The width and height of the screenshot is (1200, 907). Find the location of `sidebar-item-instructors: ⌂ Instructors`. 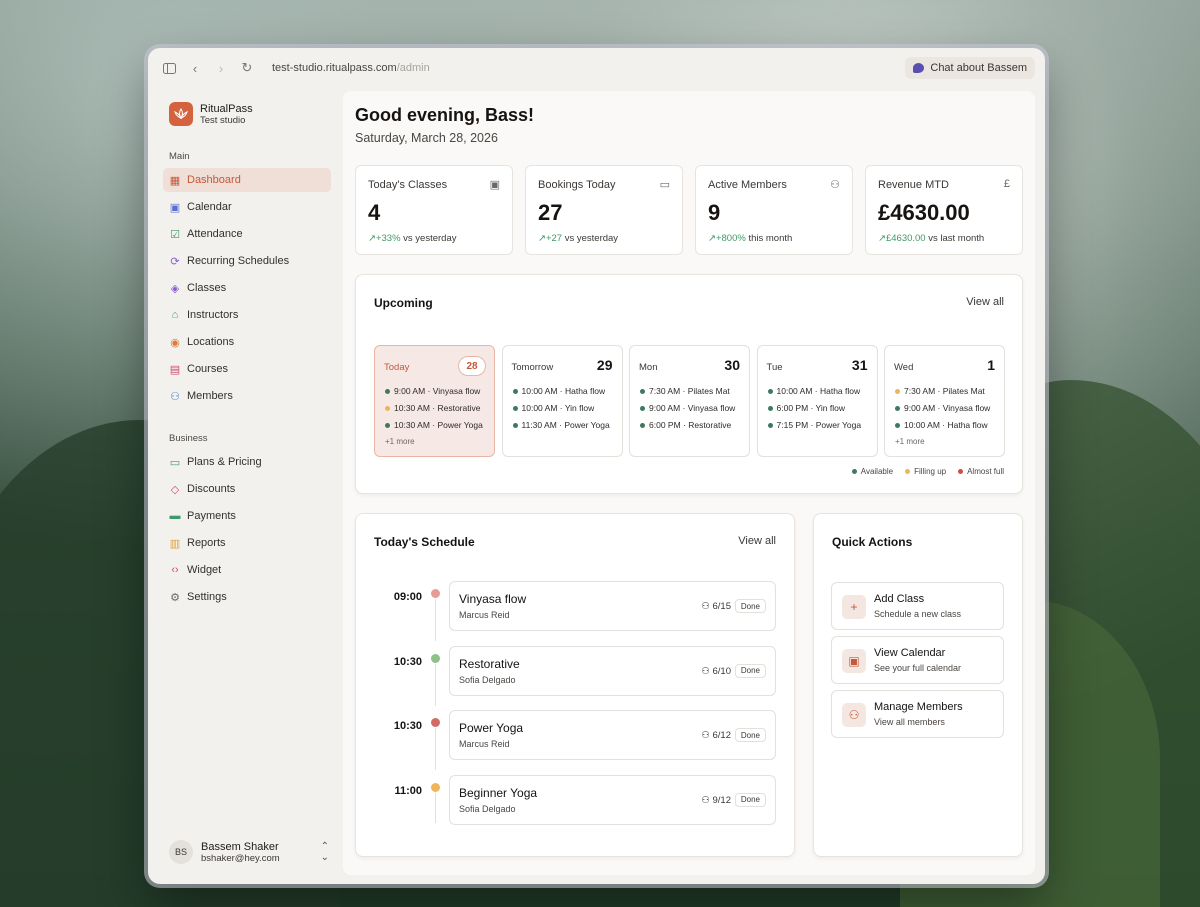

sidebar-item-instructors: ⌂ Instructors is located at coordinates (247, 315).